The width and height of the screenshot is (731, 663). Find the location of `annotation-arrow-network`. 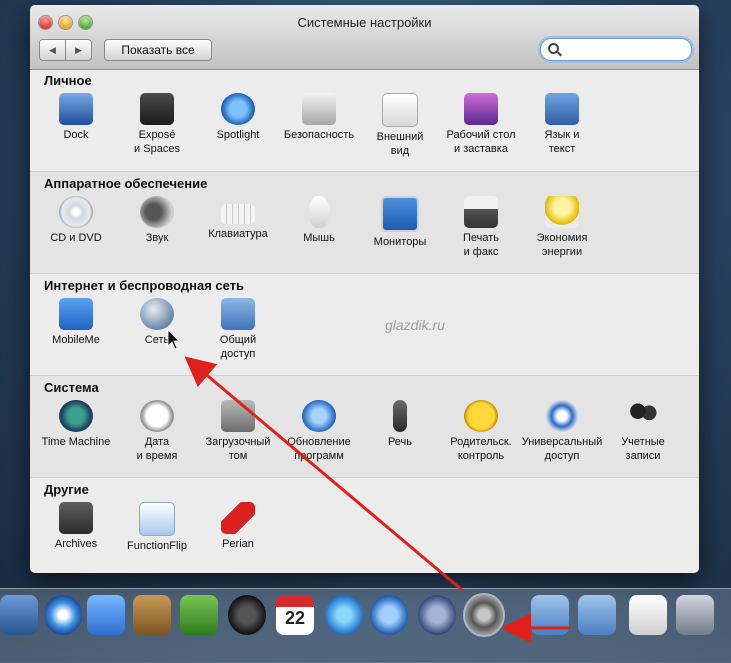

annotation-arrow-network is located at coordinates (323, 474).